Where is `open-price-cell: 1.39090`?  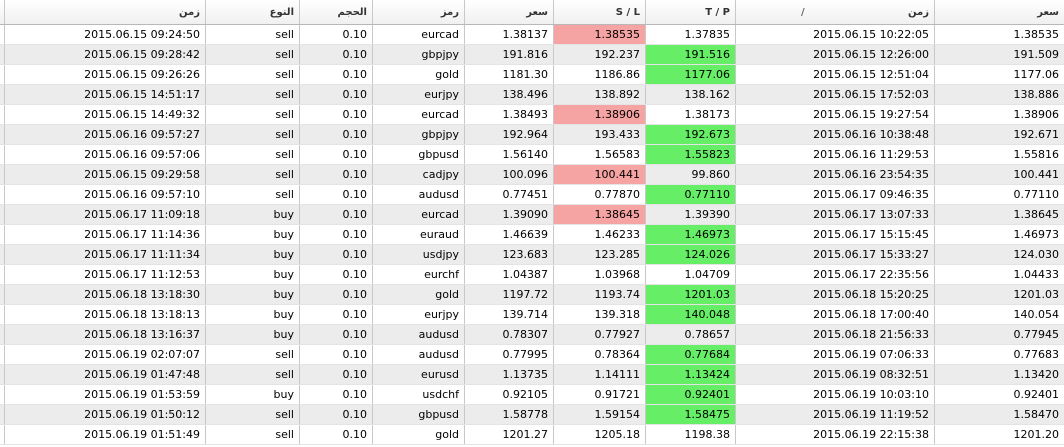 open-price-cell: 1.39090 is located at coordinates (509, 214).